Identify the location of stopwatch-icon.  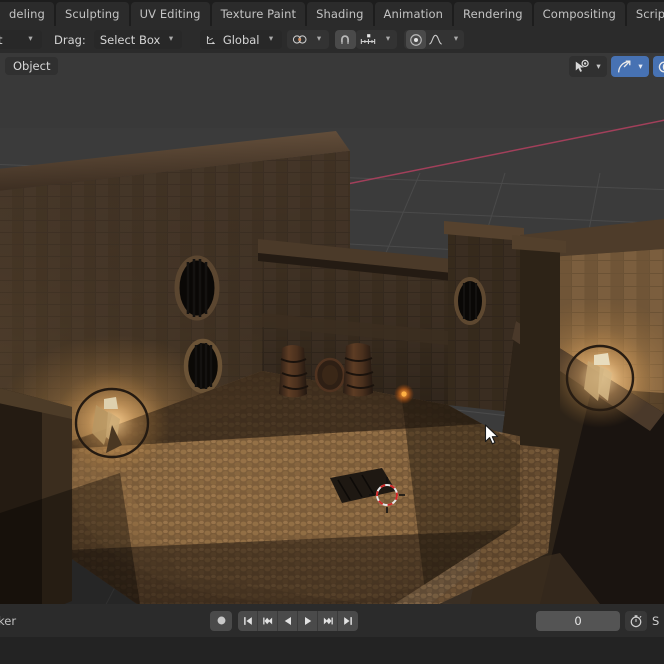
(636, 621).